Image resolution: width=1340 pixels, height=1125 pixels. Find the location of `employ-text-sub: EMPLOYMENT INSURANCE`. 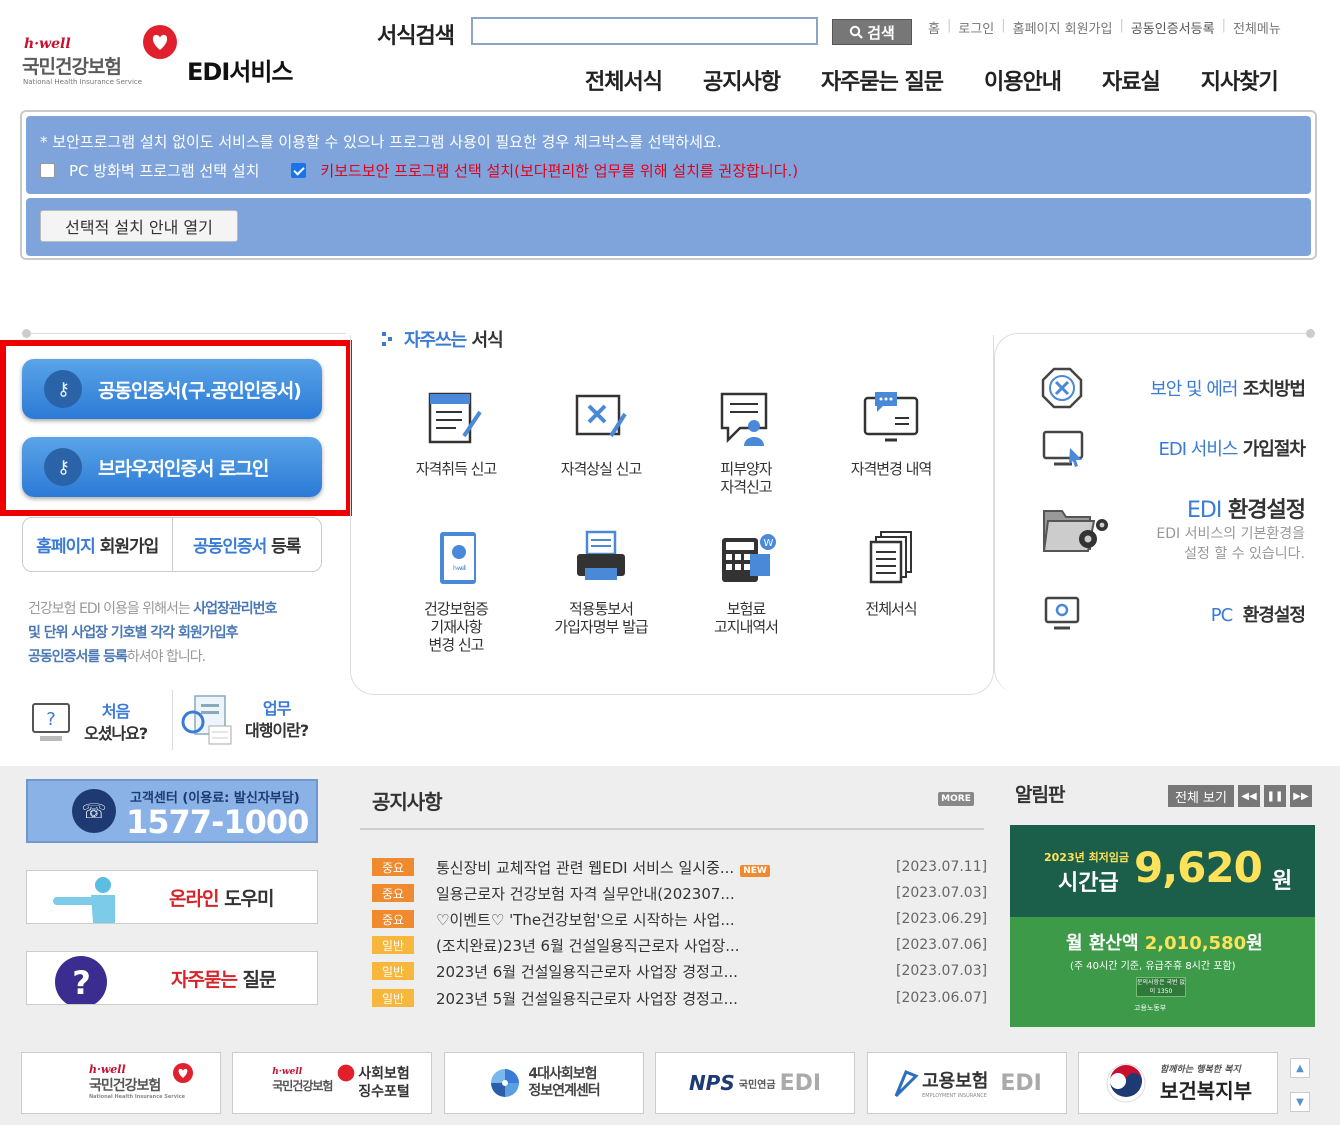

employ-text-sub: EMPLOYMENT INSURANCE is located at coordinates (954, 1096).